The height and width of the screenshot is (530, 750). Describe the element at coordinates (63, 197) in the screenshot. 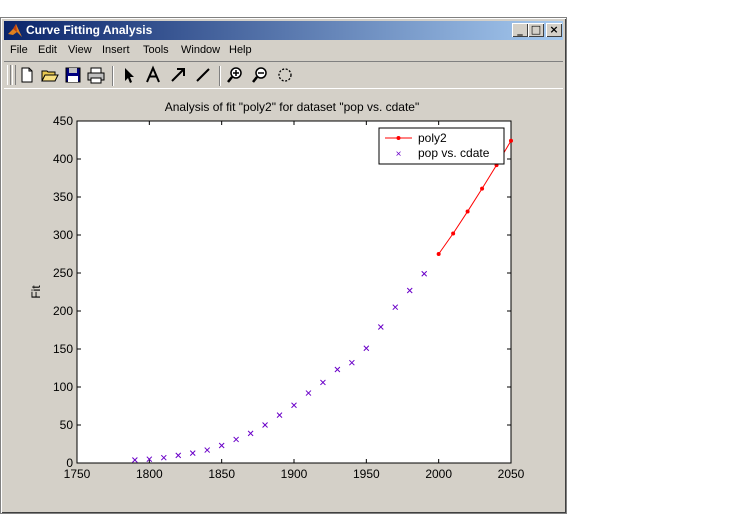

I see `y-tick-label: 350` at that location.